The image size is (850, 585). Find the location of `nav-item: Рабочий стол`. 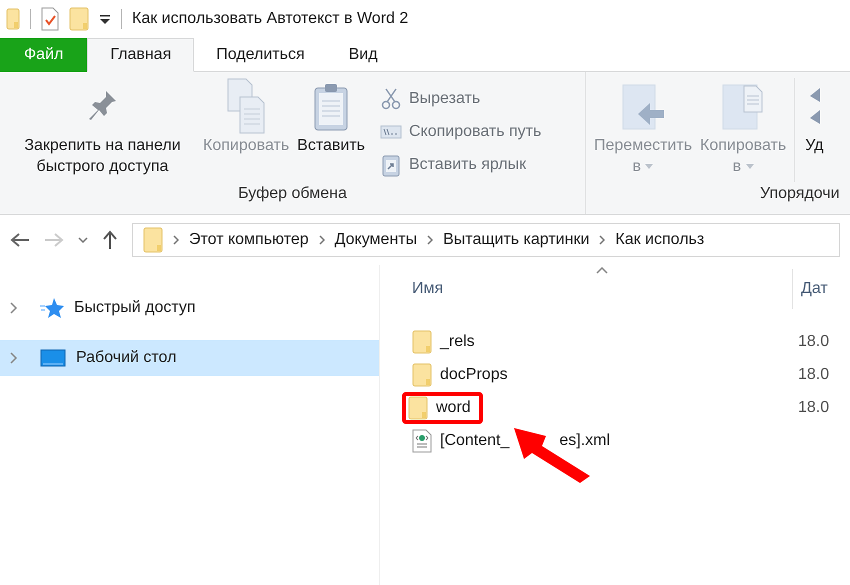

nav-item: Рабочий стол is located at coordinates (189, 358).